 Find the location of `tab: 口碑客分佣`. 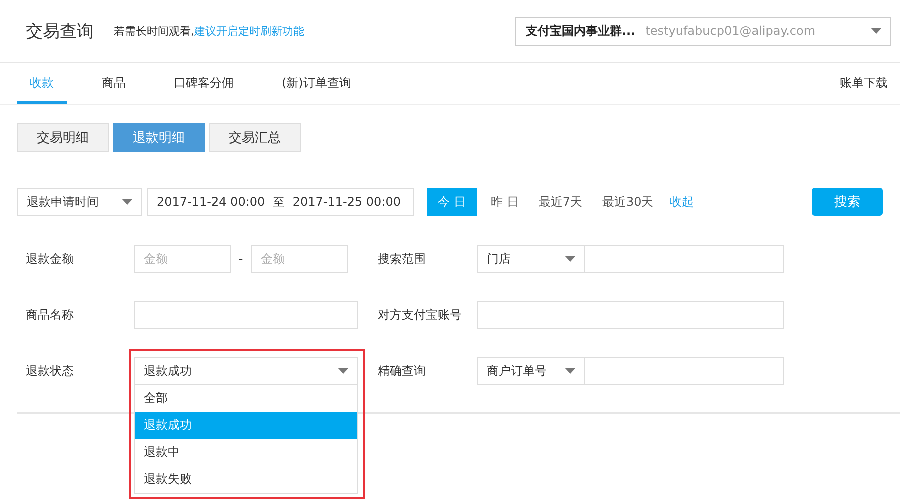

tab: 口碑客分佣 is located at coordinates (204, 83).